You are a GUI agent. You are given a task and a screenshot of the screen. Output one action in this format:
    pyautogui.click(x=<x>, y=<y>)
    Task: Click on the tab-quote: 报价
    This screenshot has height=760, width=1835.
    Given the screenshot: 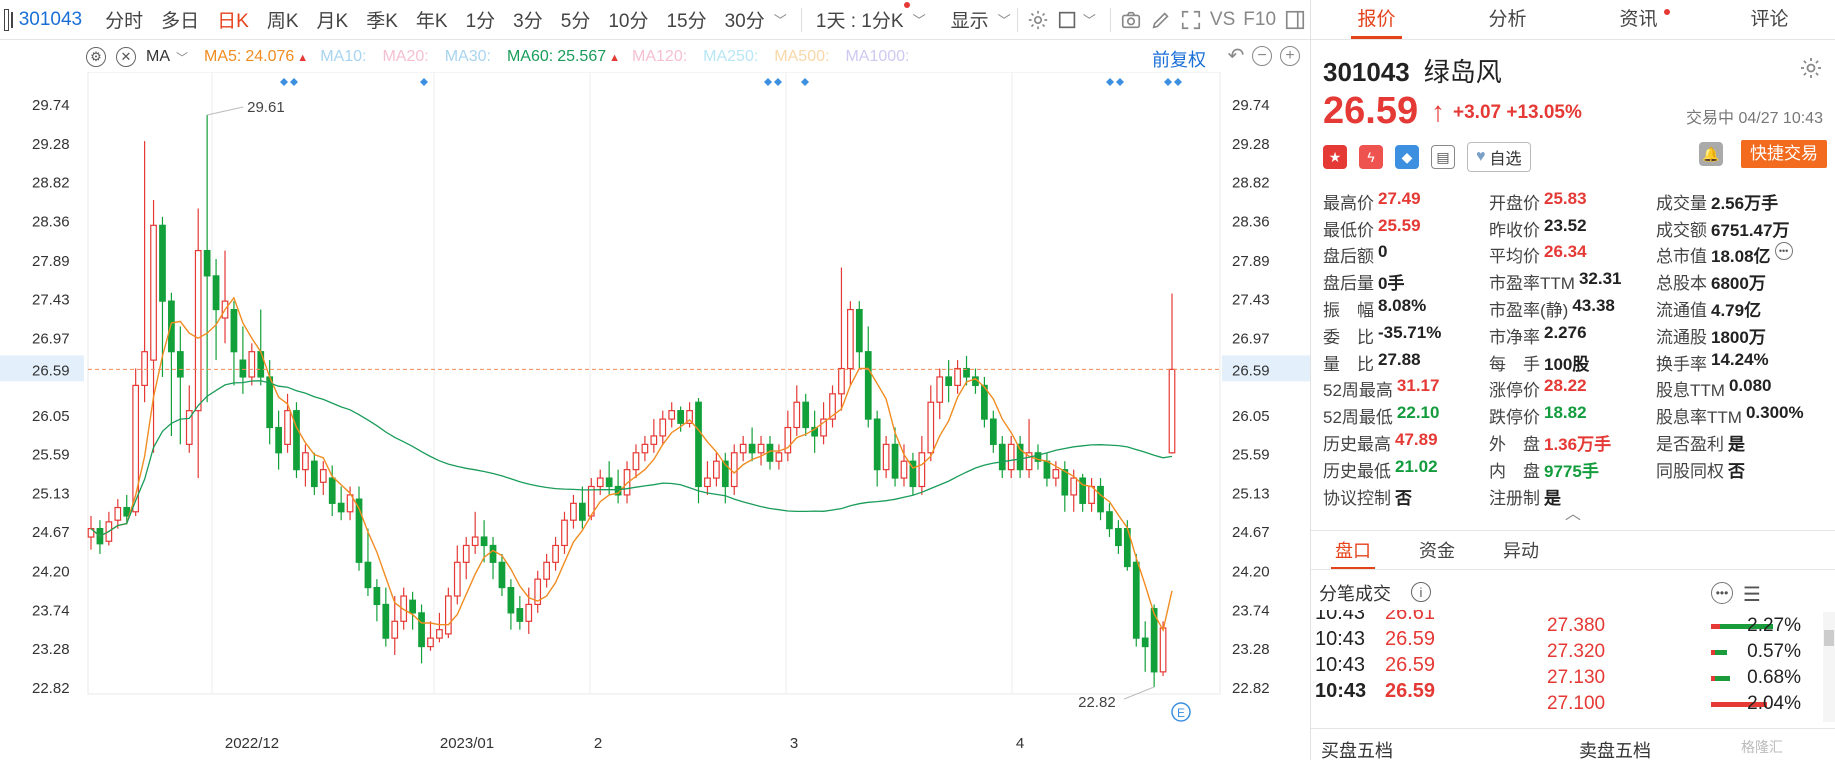 What is the action you would take?
    pyautogui.click(x=1376, y=19)
    